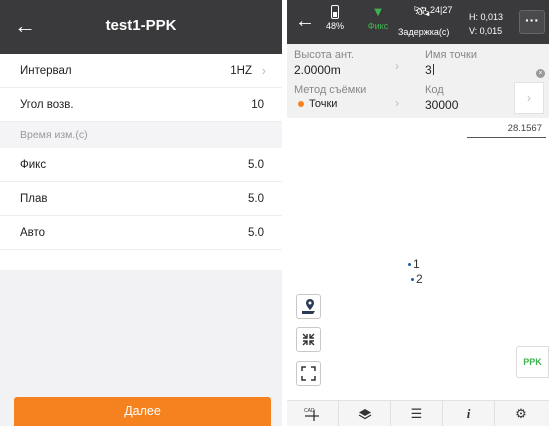 The height and width of the screenshot is (426, 549). What do you see at coordinates (441, 10) in the screenshot?
I see `satellite-count: 24|27` at bounding box center [441, 10].